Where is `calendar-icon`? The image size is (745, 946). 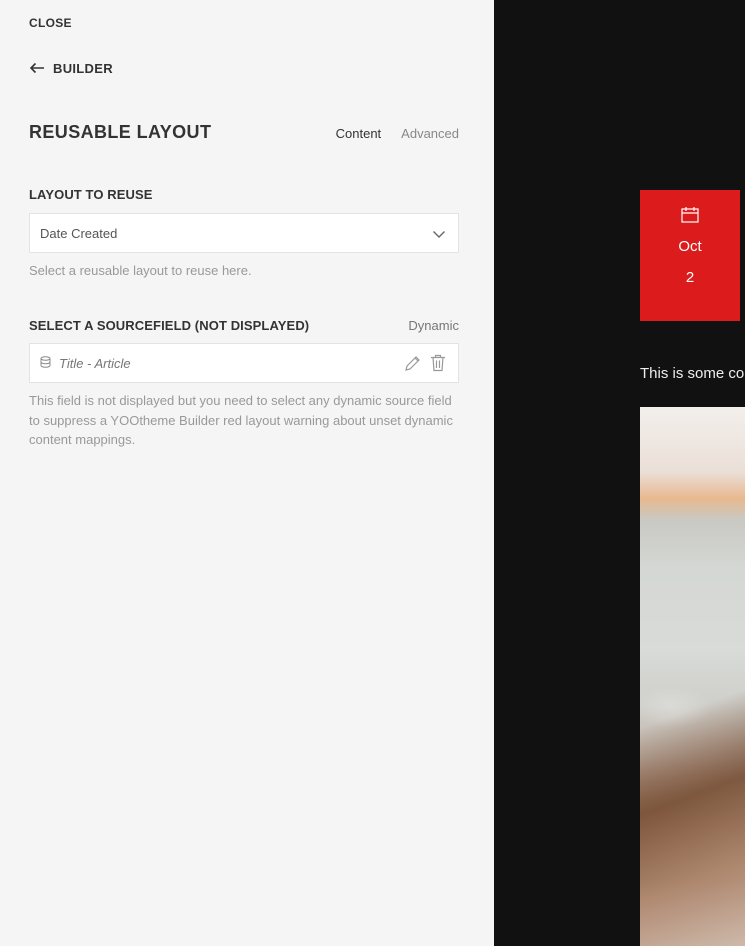
calendar-icon is located at coordinates (690, 217).